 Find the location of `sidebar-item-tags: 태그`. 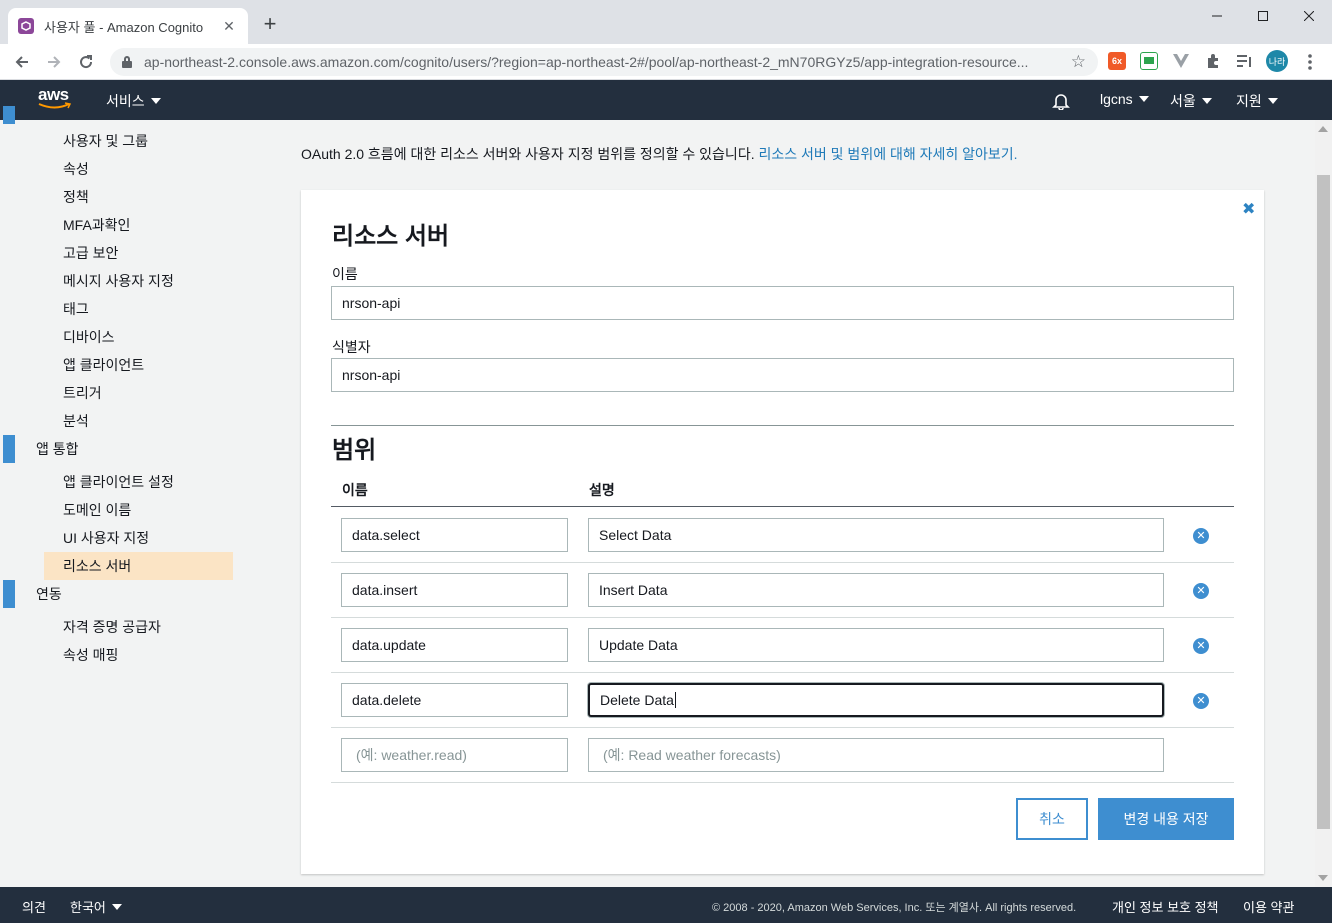

sidebar-item-tags: 태그 is located at coordinates (76, 309).